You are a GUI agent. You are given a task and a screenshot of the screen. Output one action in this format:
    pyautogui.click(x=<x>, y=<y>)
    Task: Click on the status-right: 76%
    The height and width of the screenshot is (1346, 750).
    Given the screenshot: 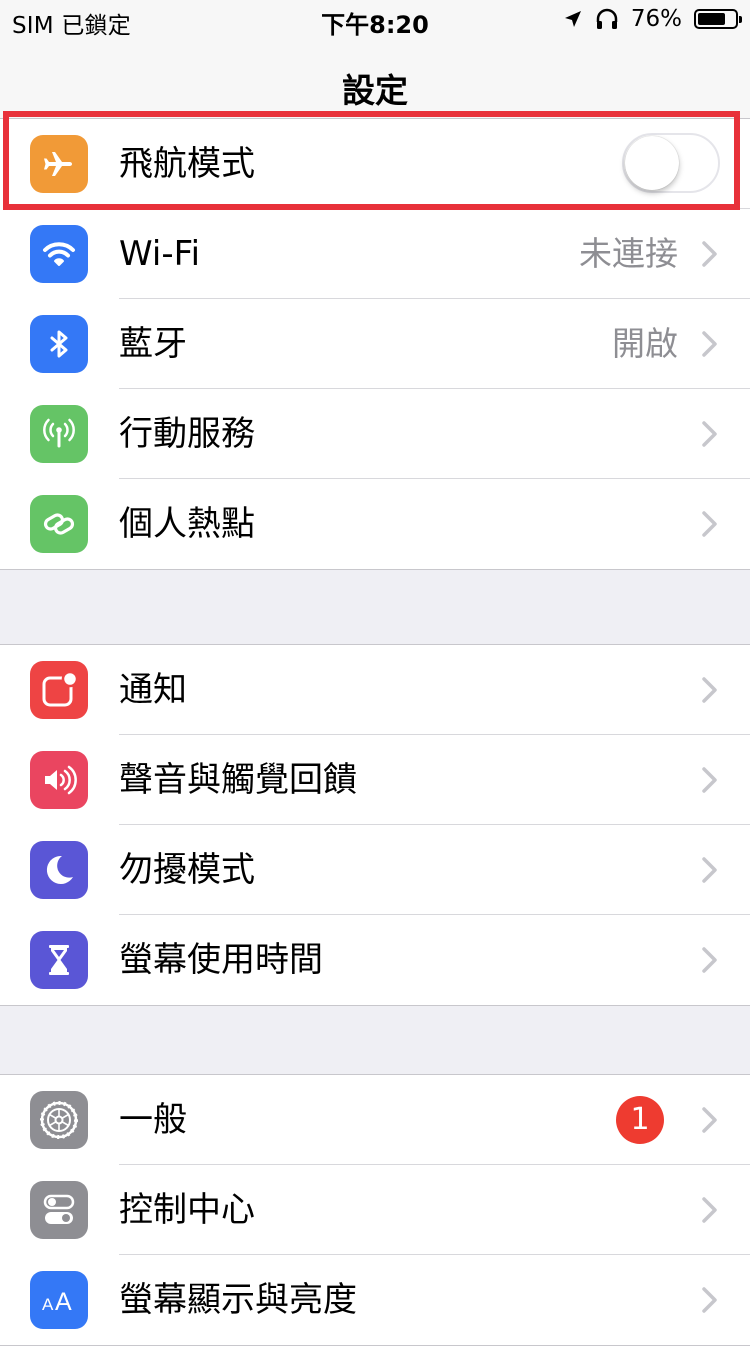 What is the action you would take?
    pyautogui.click(x=652, y=19)
    